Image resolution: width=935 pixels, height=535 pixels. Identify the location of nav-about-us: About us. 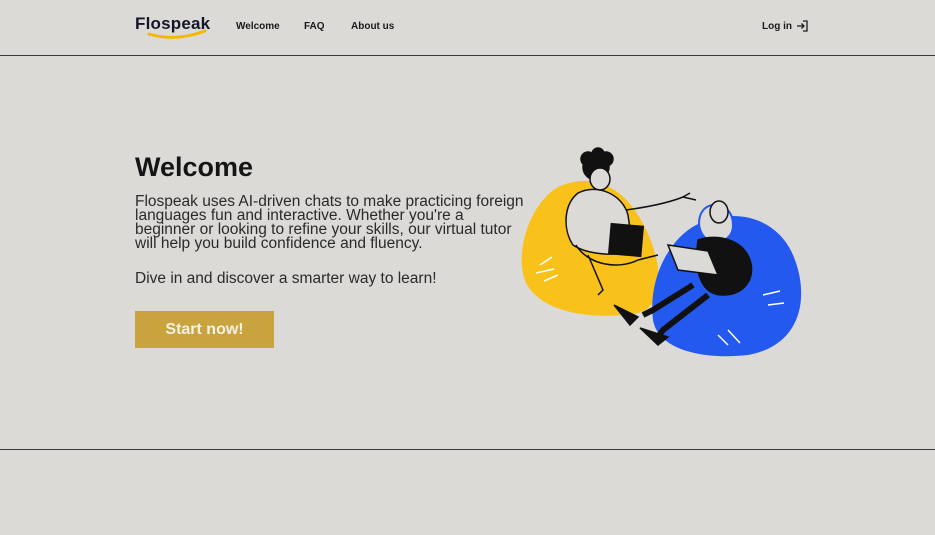
(372, 26).